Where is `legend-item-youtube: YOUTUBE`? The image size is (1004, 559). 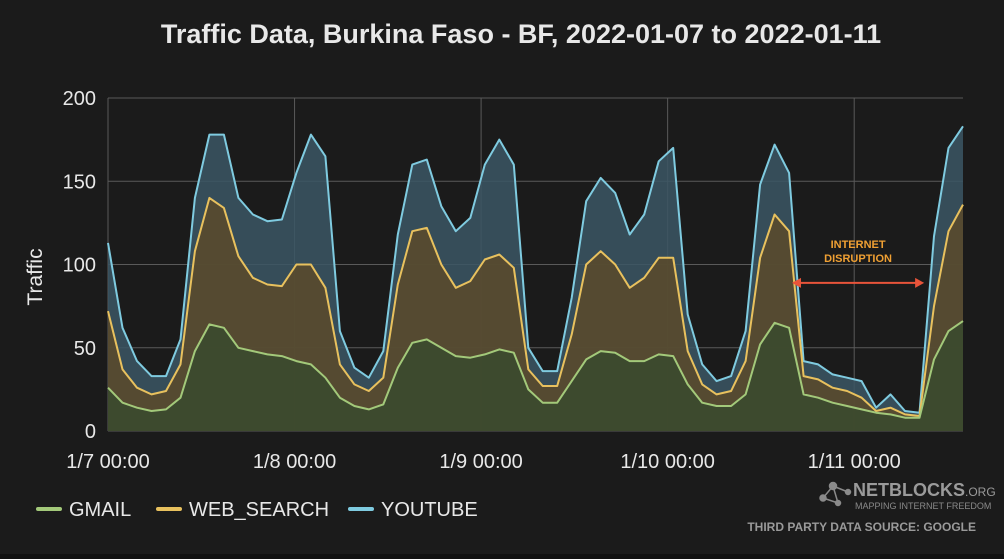
legend-item-youtube: YOUTUBE is located at coordinates (413, 510).